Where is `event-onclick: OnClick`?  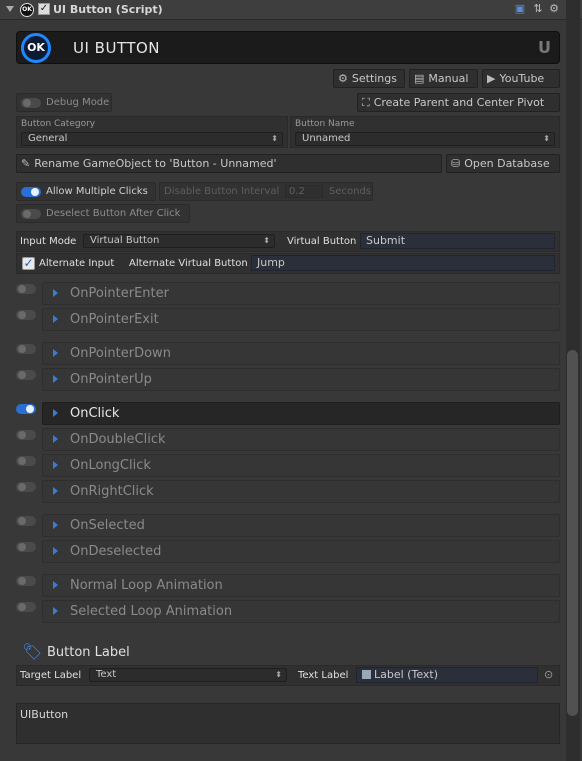
event-onclick: OnClick is located at coordinates (301, 413).